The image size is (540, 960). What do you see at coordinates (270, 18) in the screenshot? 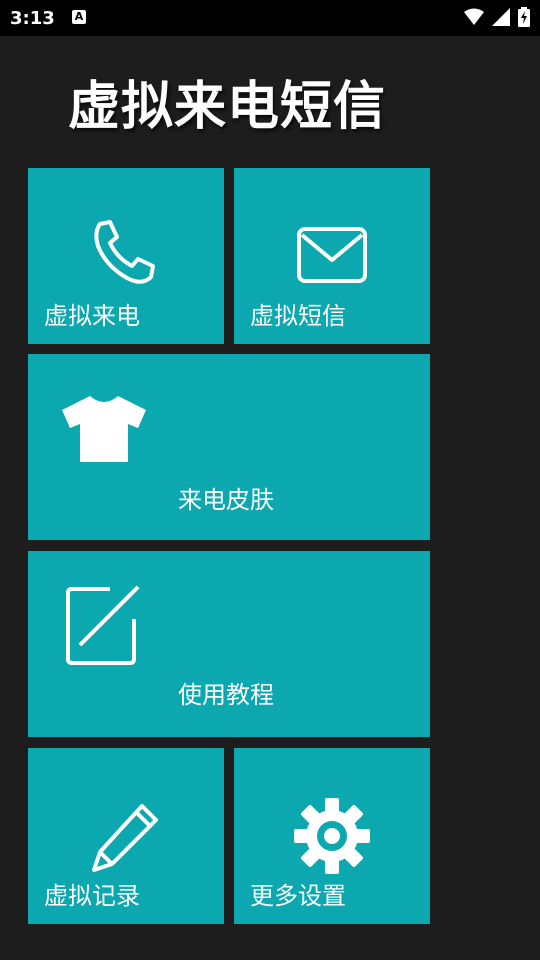
I see `status-bar: 3:13 A` at bounding box center [270, 18].